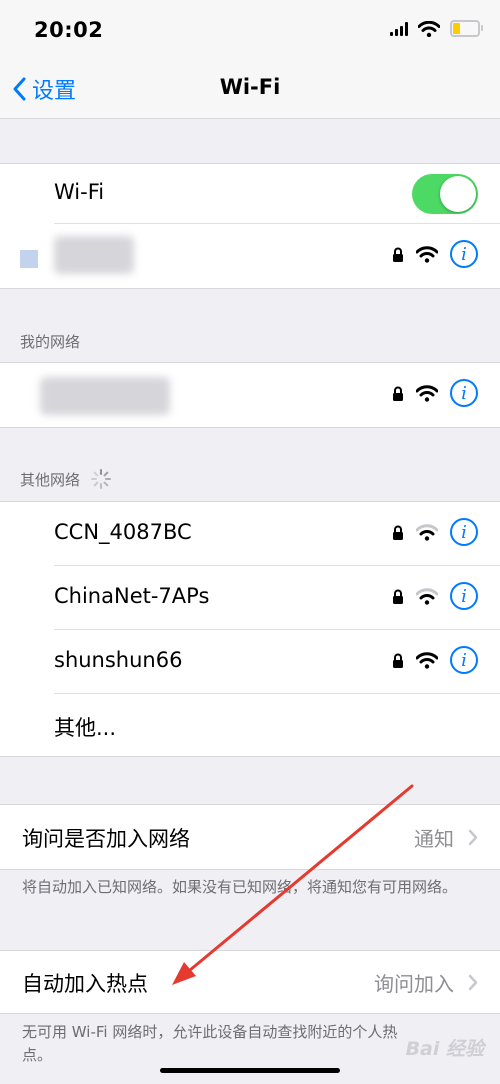 The width and height of the screenshot is (500, 1084). Describe the element at coordinates (466, 28) in the screenshot. I see `battery-icon` at that location.